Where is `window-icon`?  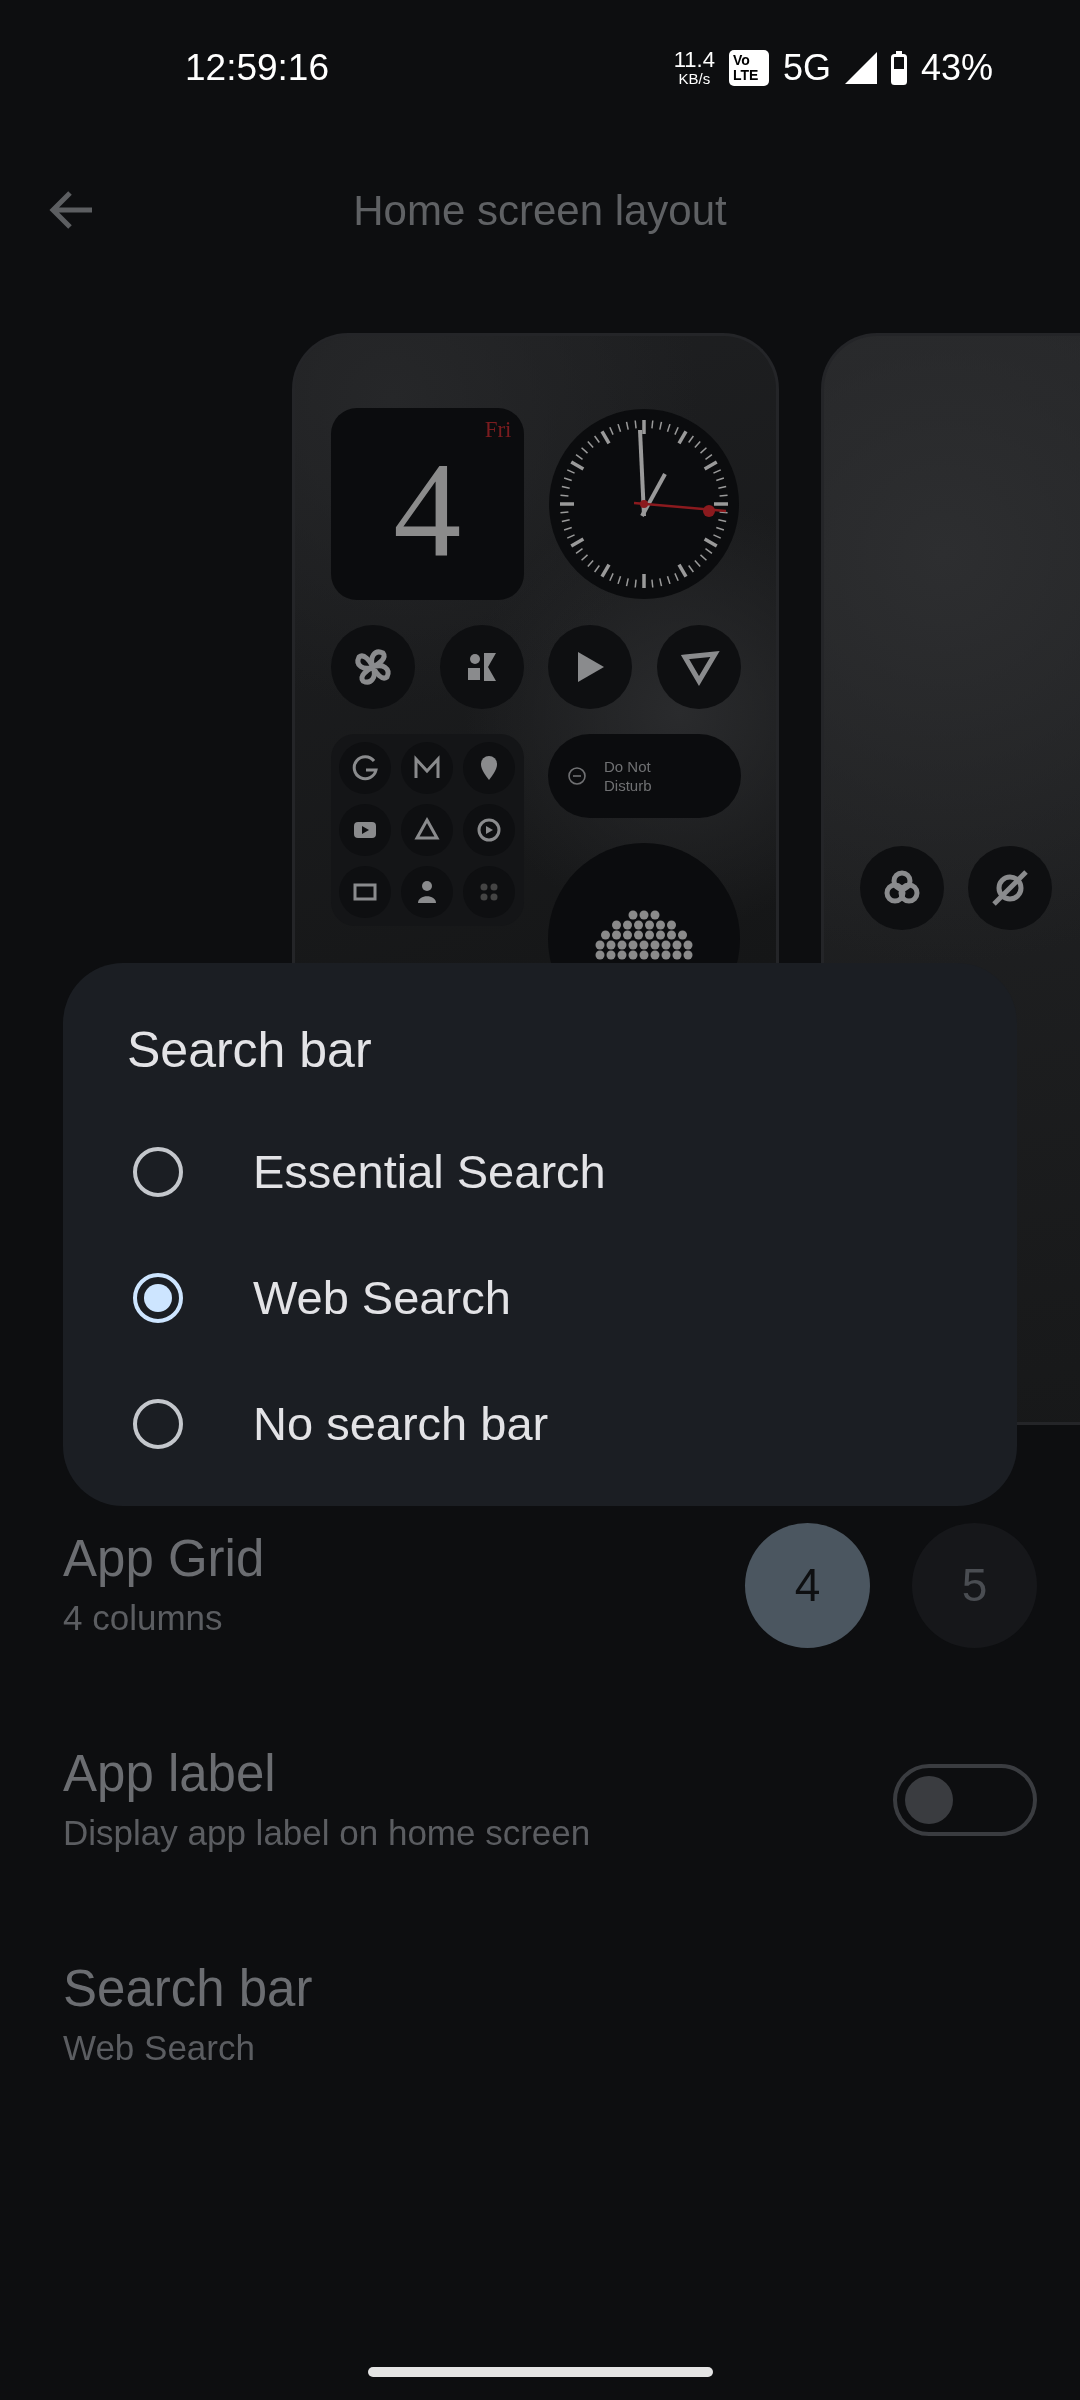
window-icon is located at coordinates (365, 892).